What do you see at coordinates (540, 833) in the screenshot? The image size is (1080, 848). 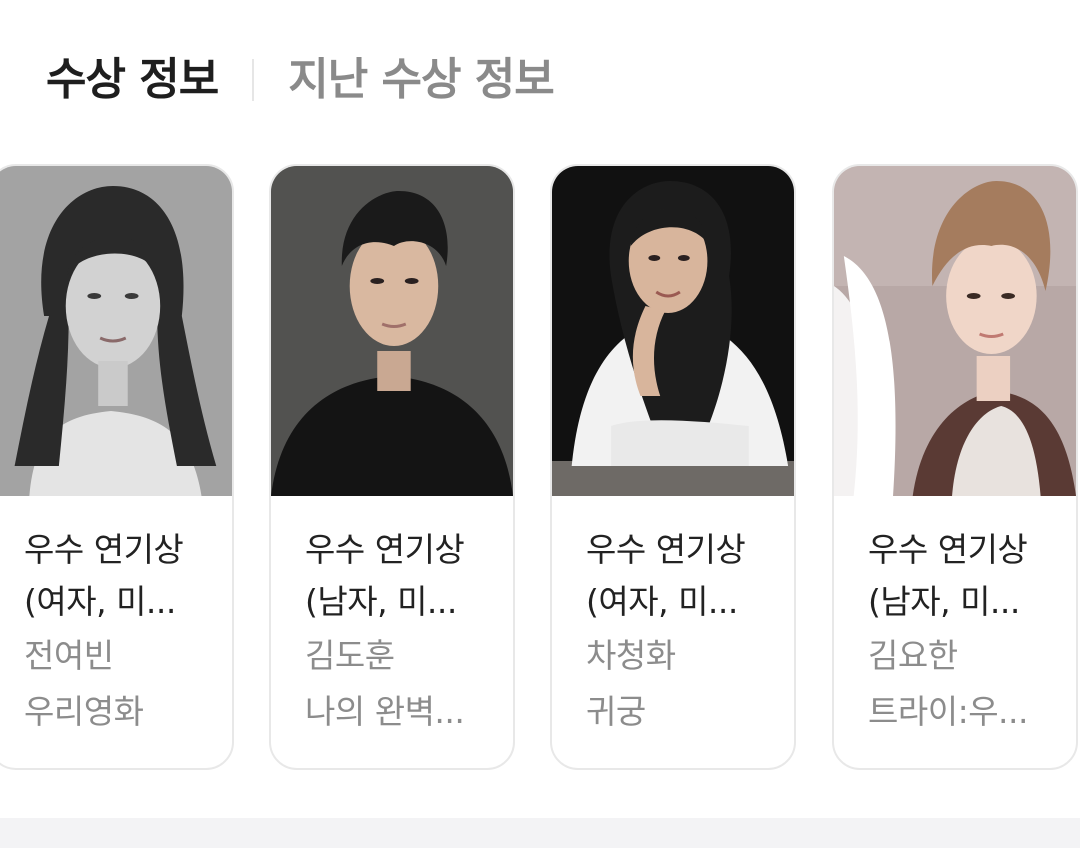 I see `section-separator` at bounding box center [540, 833].